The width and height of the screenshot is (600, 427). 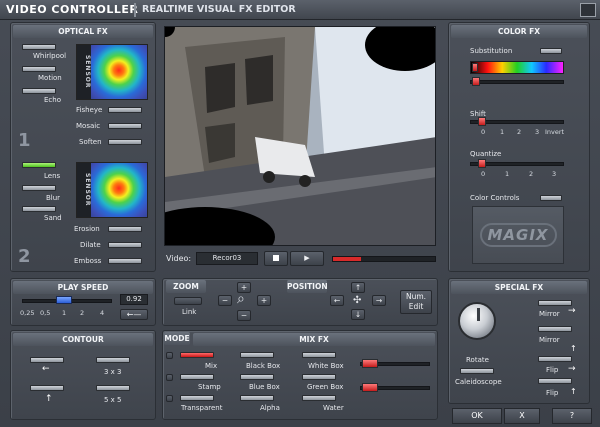 I want to click on contour-panel: CONTOUR, so click(x=83, y=375).